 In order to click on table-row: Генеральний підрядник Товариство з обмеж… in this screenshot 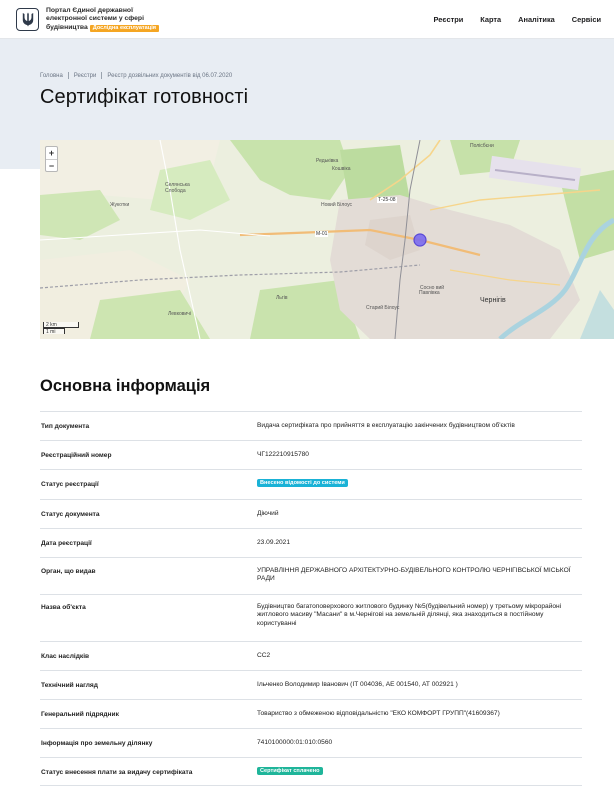, I will do `click(311, 713)`.